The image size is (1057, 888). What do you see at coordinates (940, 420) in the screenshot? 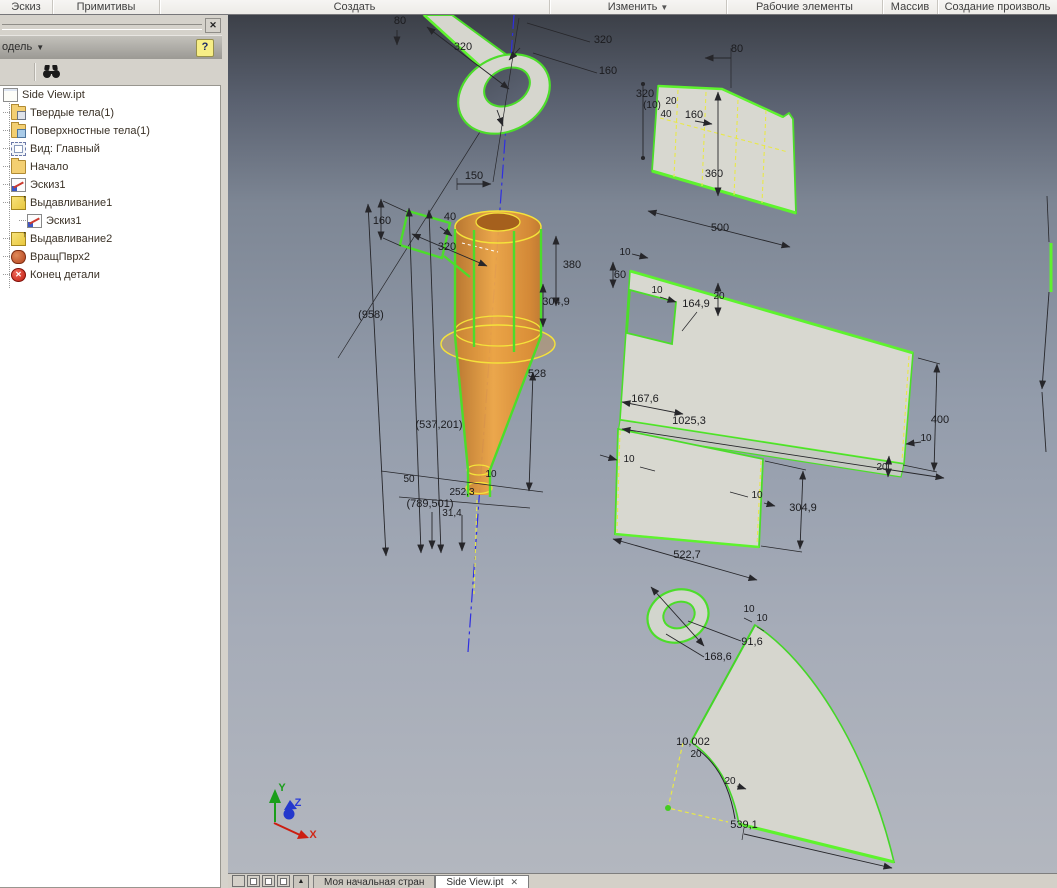
I see `dimension-label: 400` at bounding box center [940, 420].